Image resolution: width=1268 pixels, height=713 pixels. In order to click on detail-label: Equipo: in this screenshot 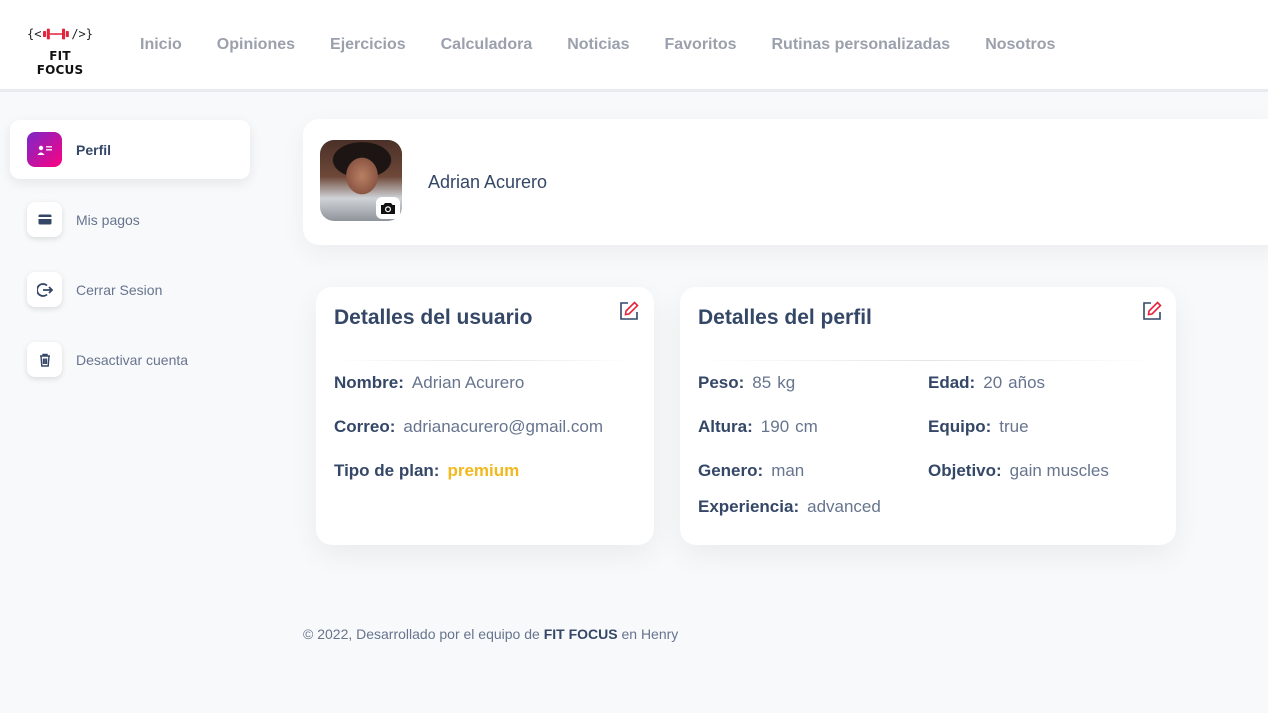, I will do `click(960, 426)`.